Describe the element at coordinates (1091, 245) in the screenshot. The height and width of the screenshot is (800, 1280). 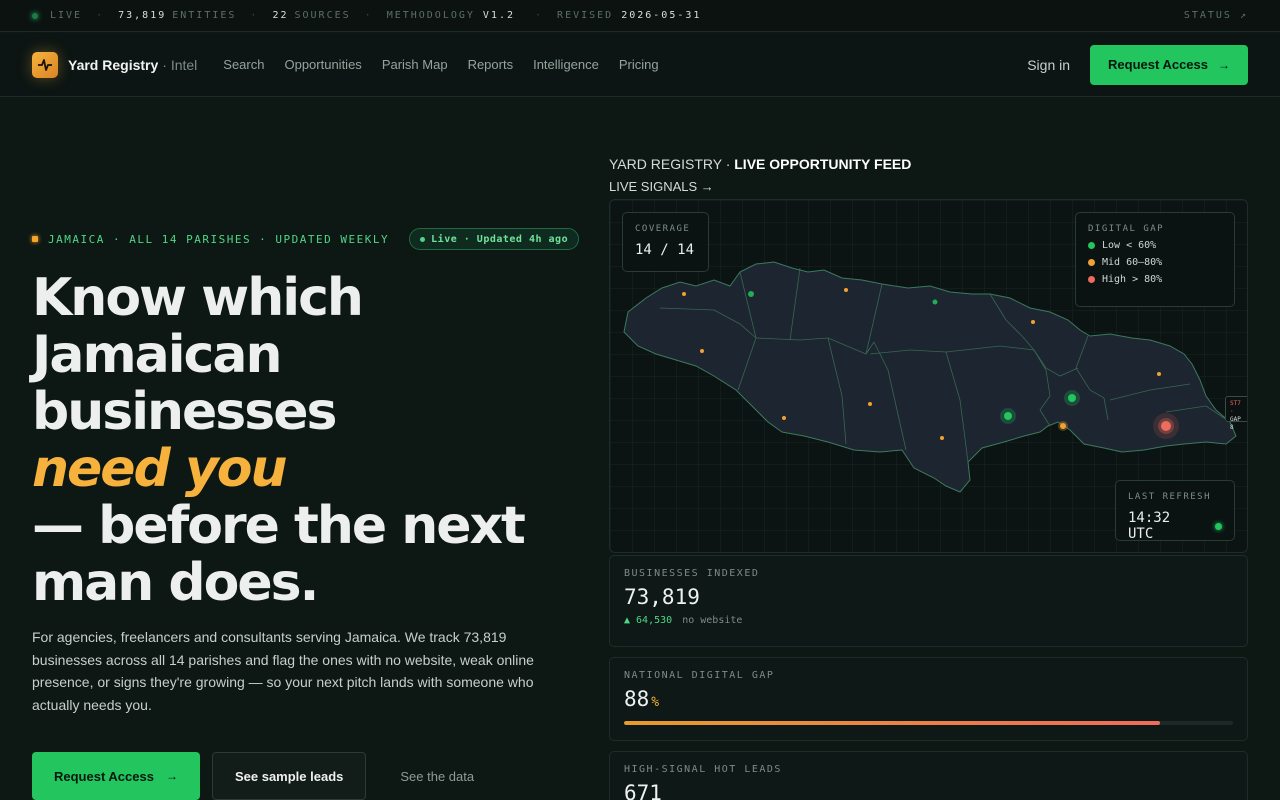
I see `legend-dot-low-icon` at that location.